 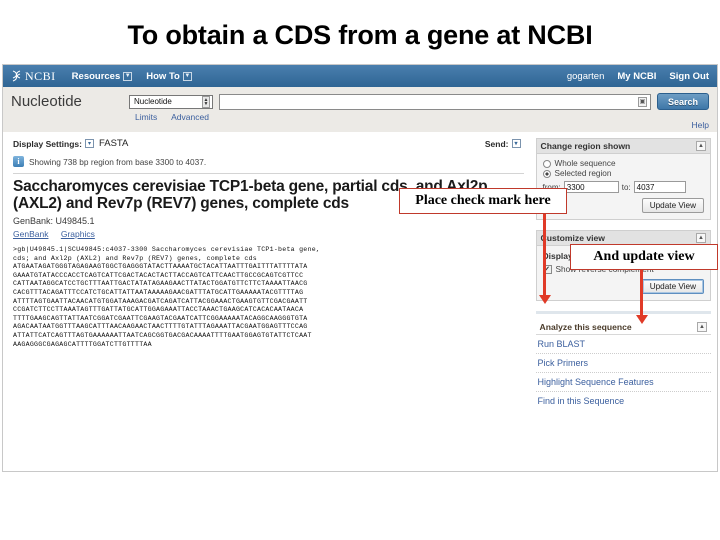 What do you see at coordinates (672, 205) in the screenshot?
I see `update-view-button-region: Update View` at bounding box center [672, 205].